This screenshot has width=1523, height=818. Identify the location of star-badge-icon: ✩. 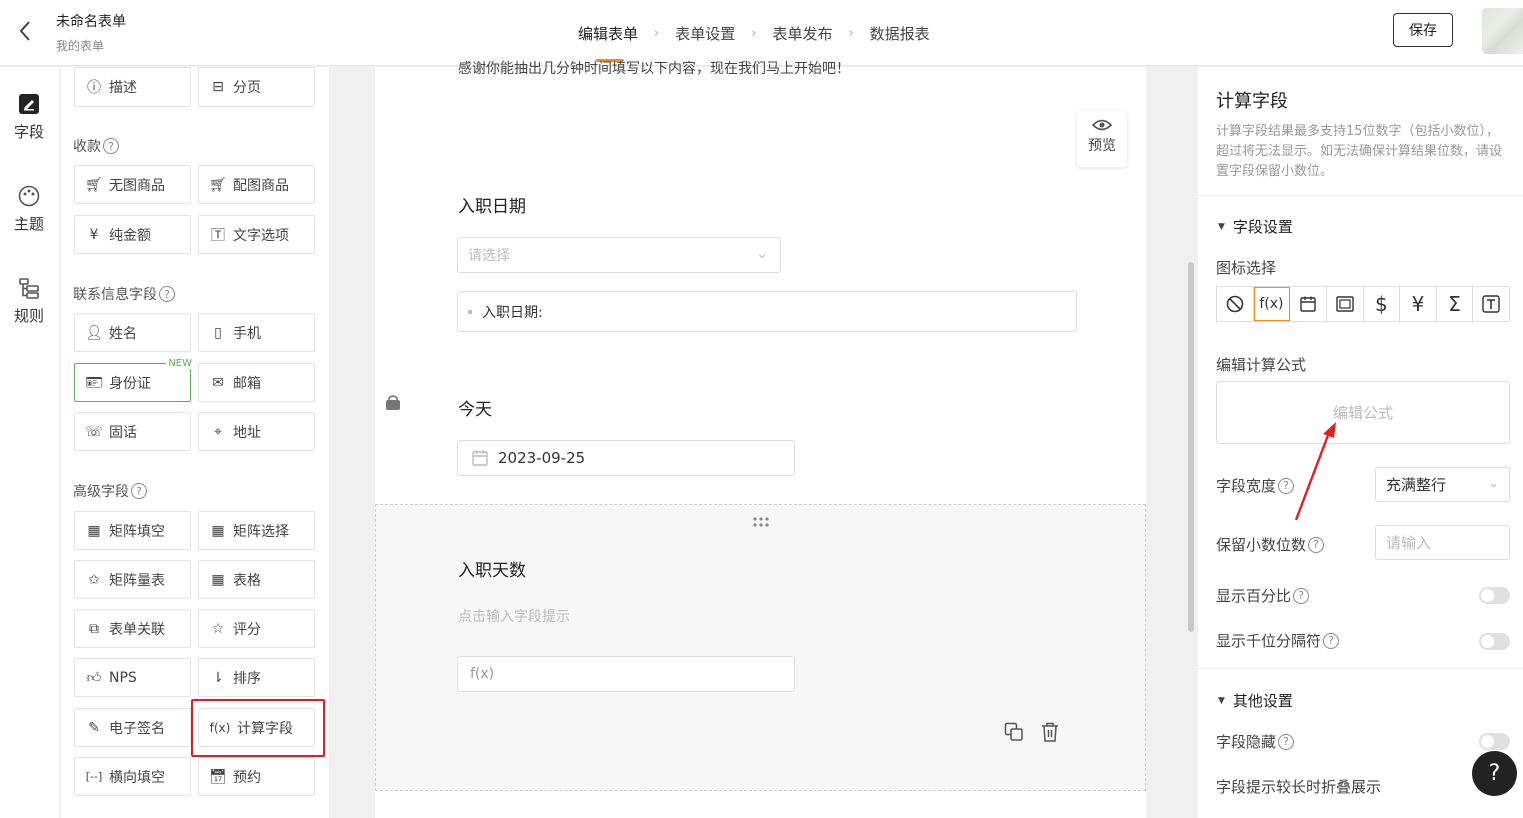
(94, 579).